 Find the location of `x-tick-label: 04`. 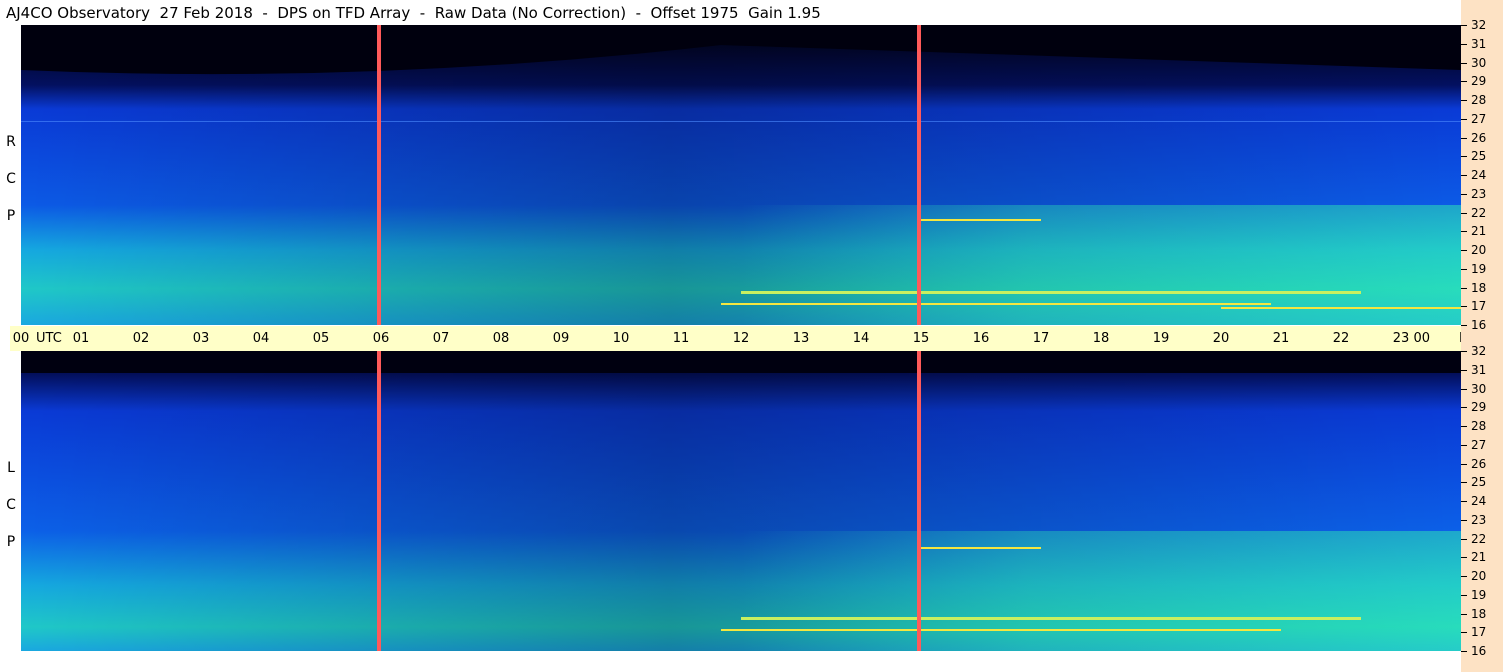

x-tick-label: 04 is located at coordinates (261, 338).